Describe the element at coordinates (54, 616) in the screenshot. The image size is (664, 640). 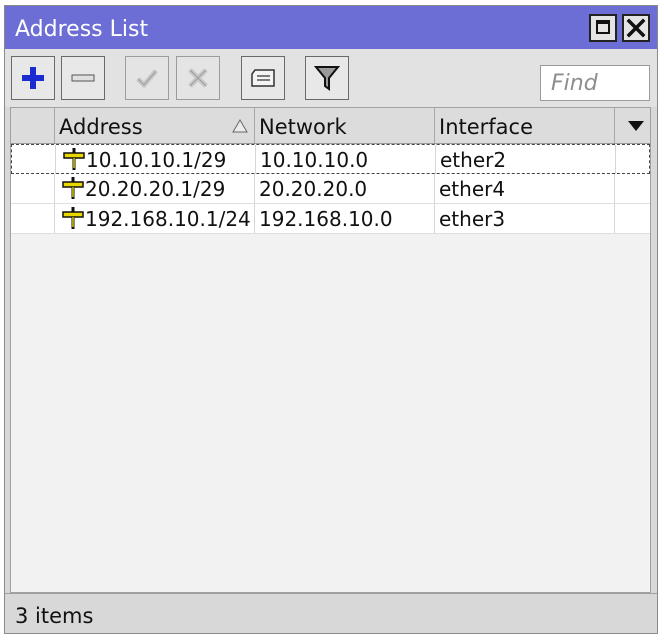
I see `item-count: 3 items` at that location.